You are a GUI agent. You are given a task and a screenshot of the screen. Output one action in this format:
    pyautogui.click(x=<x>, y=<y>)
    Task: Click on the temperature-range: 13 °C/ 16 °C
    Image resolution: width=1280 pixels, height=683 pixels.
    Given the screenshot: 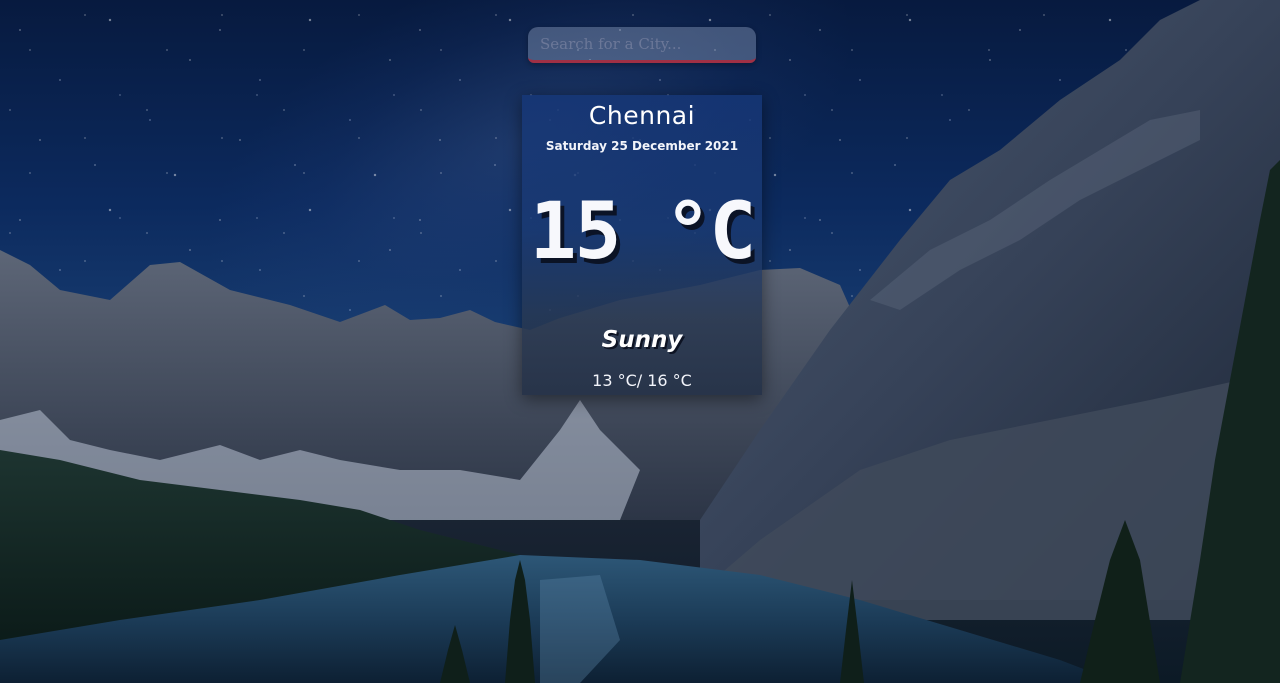 What is the action you would take?
    pyautogui.click(x=642, y=380)
    